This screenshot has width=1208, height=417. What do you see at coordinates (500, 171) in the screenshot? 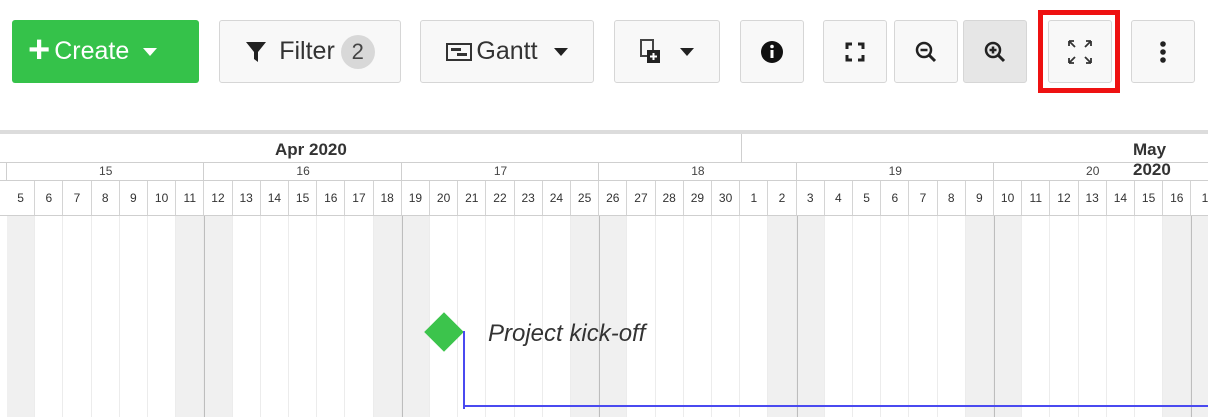
I see `week-label: 17` at bounding box center [500, 171].